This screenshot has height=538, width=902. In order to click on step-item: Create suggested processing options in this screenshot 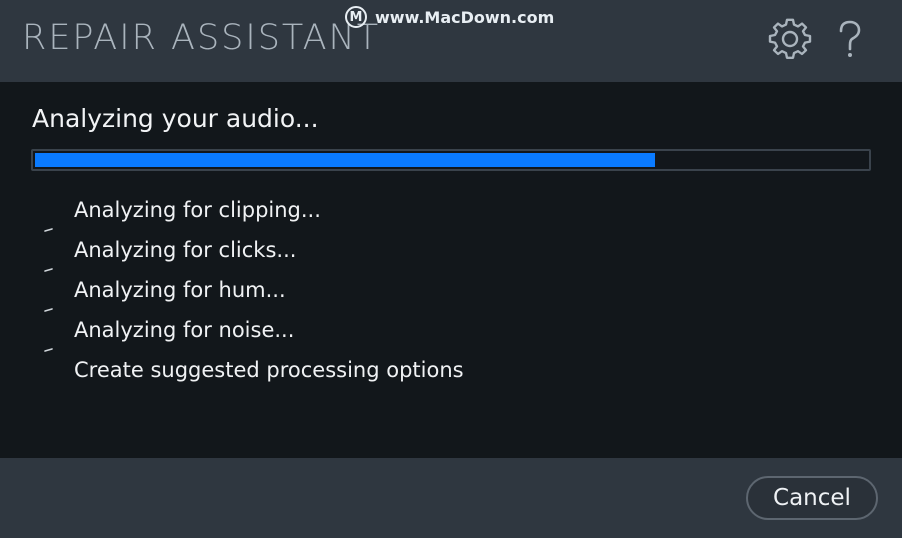, I will do `click(451, 378)`.